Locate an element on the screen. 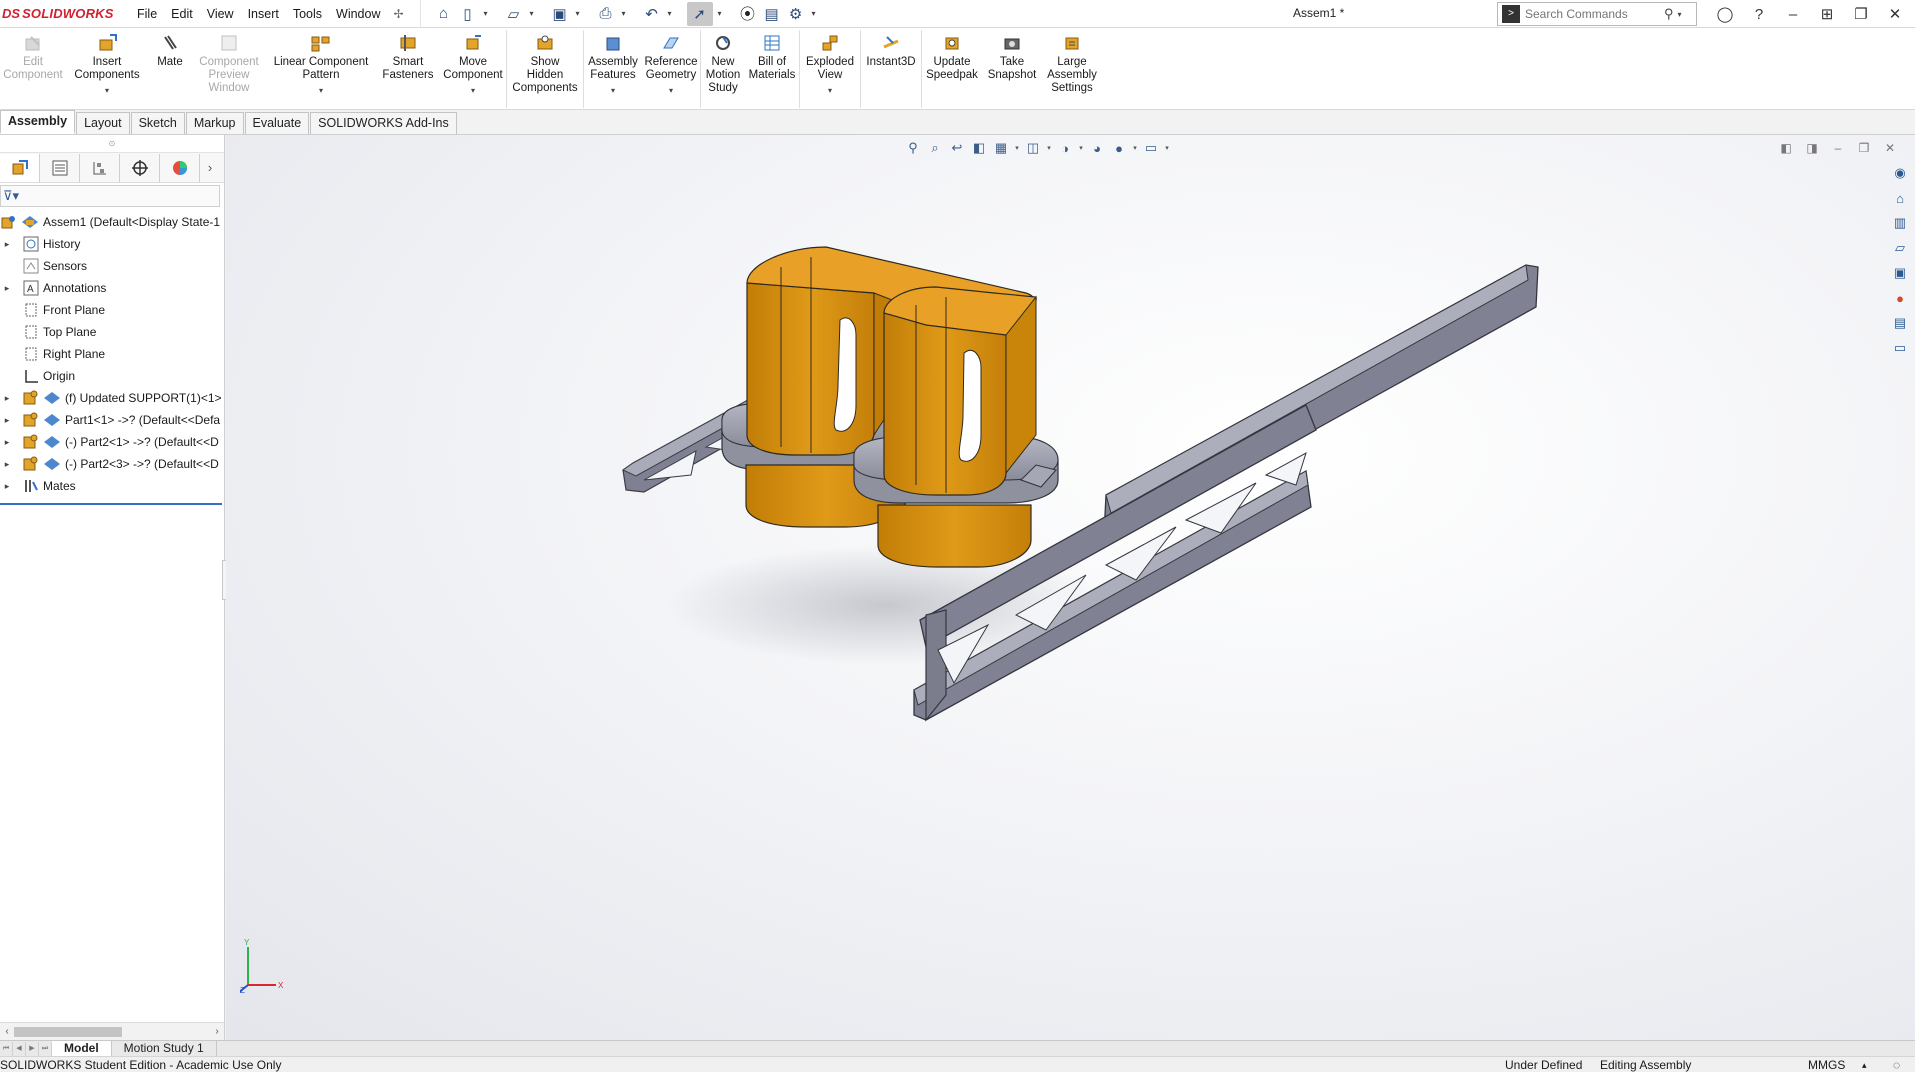 This screenshot has width=1915, height=1072. status-chat-icon: ◌ is located at coordinates (1896, 1064).